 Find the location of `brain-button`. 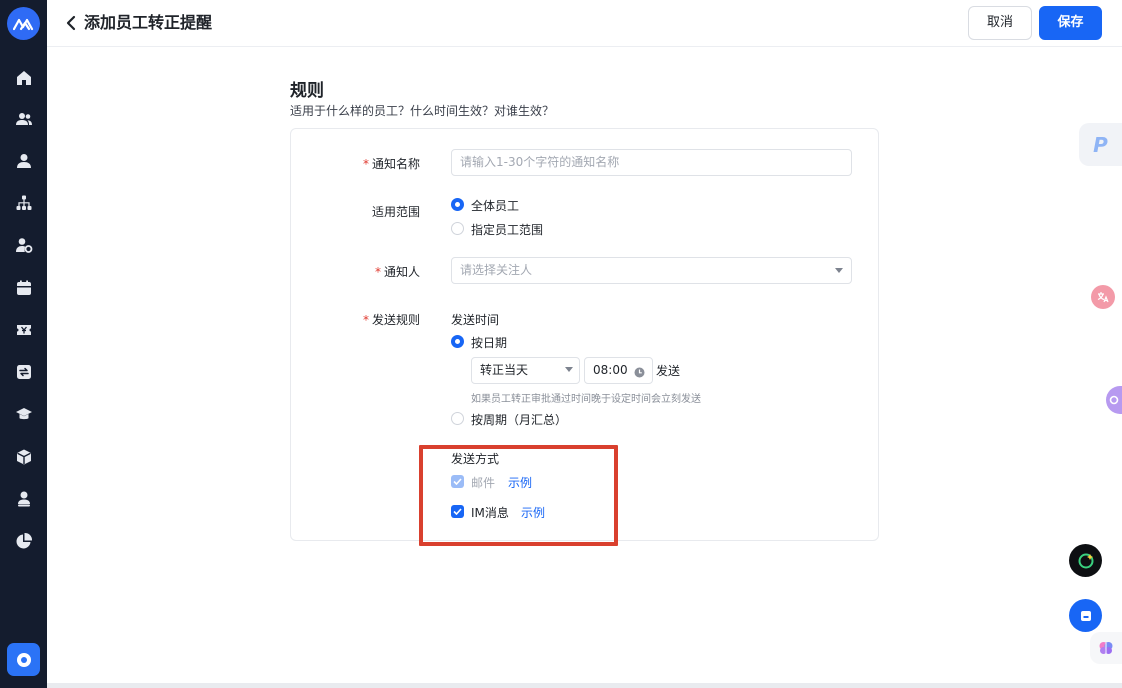

brain-button is located at coordinates (1106, 648).